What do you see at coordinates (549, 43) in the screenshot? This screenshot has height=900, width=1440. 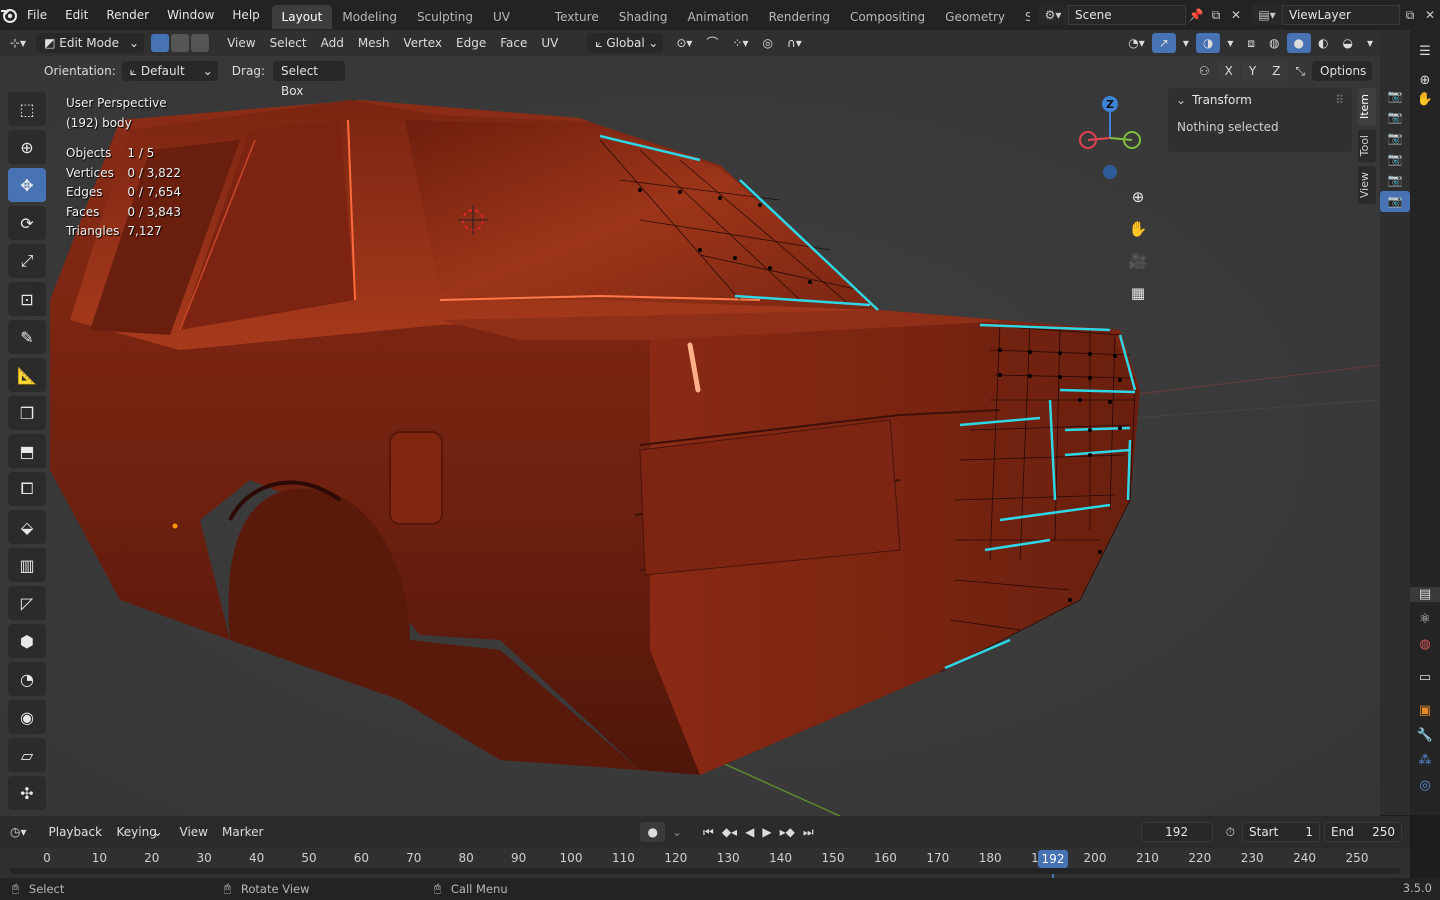 I see `menu-uv: UV` at bounding box center [549, 43].